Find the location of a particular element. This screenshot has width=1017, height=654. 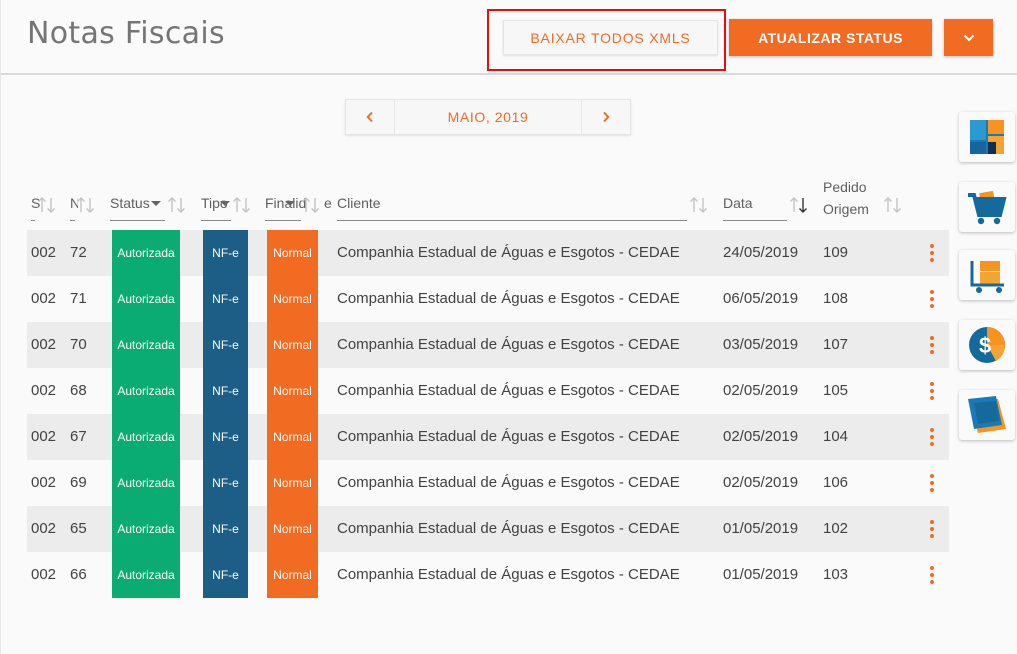

next-month-button is located at coordinates (606, 117).